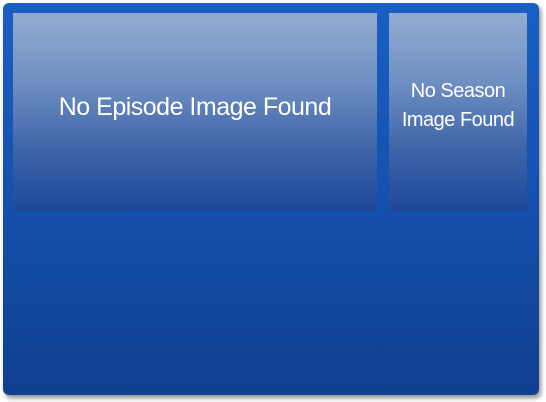 Image resolution: width=546 pixels, height=402 pixels. I want to click on season-image-missing-text: No Season Image Found, so click(458, 105).